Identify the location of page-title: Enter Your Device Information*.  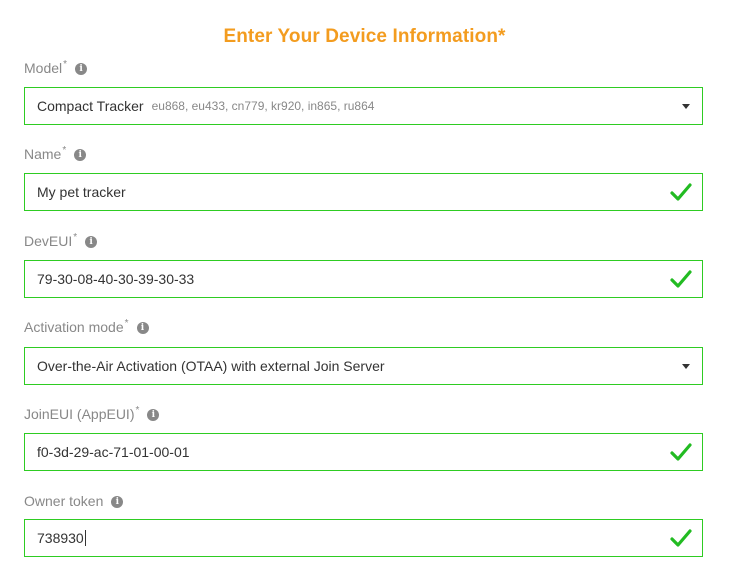
(364, 36).